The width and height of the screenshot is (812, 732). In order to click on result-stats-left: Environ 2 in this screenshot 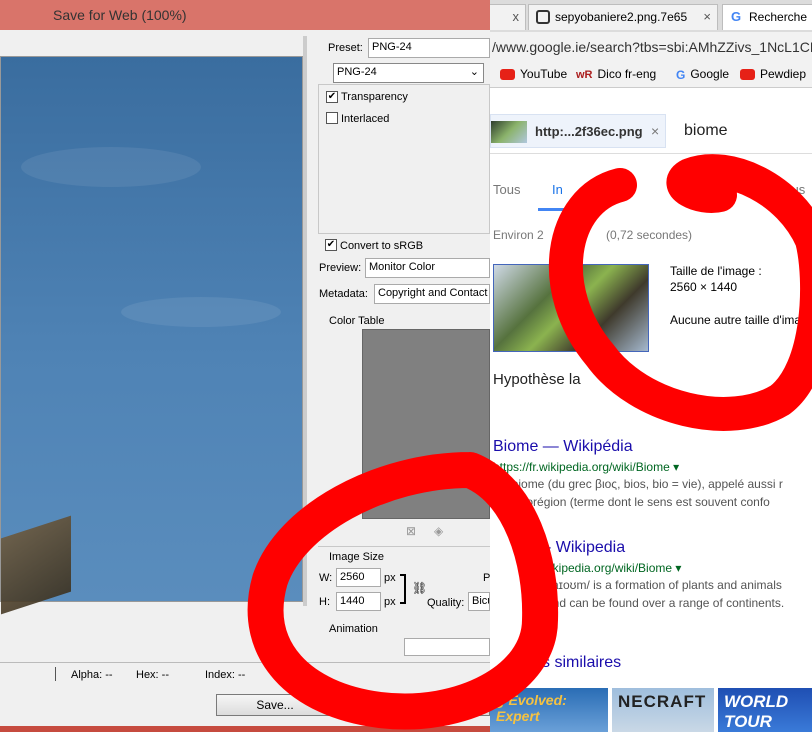, I will do `click(518, 235)`.